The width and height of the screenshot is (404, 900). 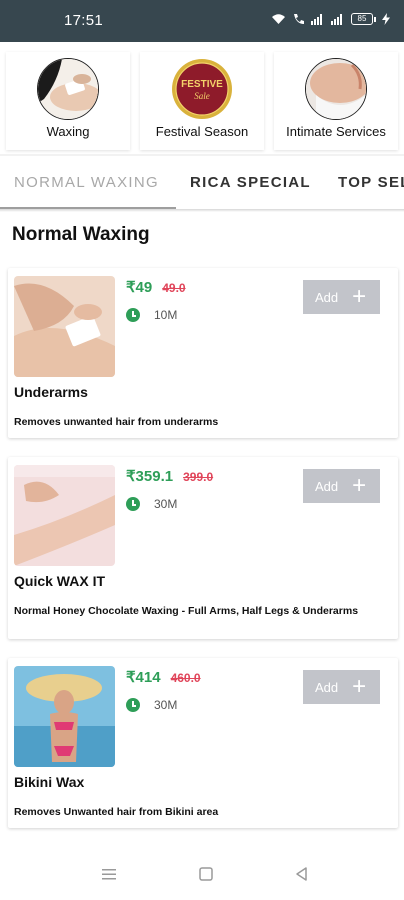 I want to click on battery-level: 85, so click(x=362, y=19).